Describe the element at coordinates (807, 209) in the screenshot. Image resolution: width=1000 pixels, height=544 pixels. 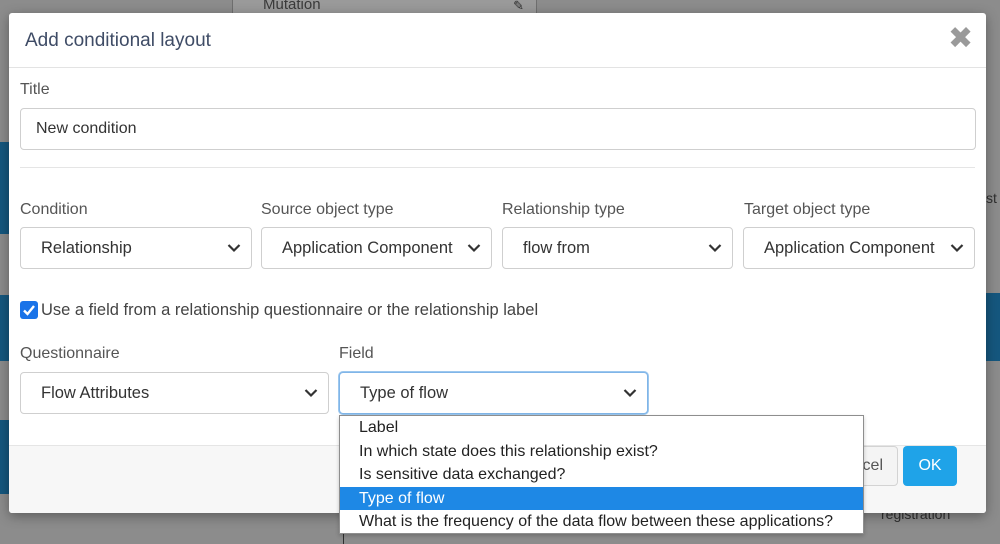
I see `target-object-type-label: Target object type` at that location.